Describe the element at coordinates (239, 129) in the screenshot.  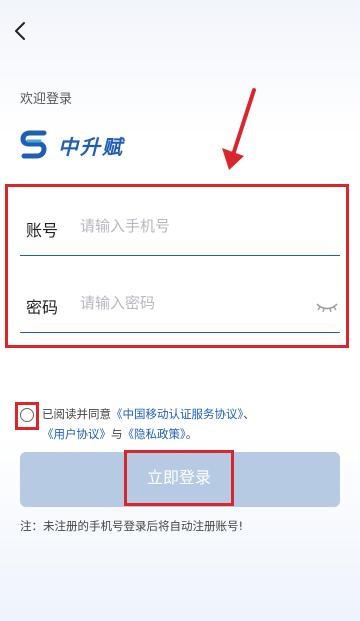
I see `annotation-arrow` at that location.